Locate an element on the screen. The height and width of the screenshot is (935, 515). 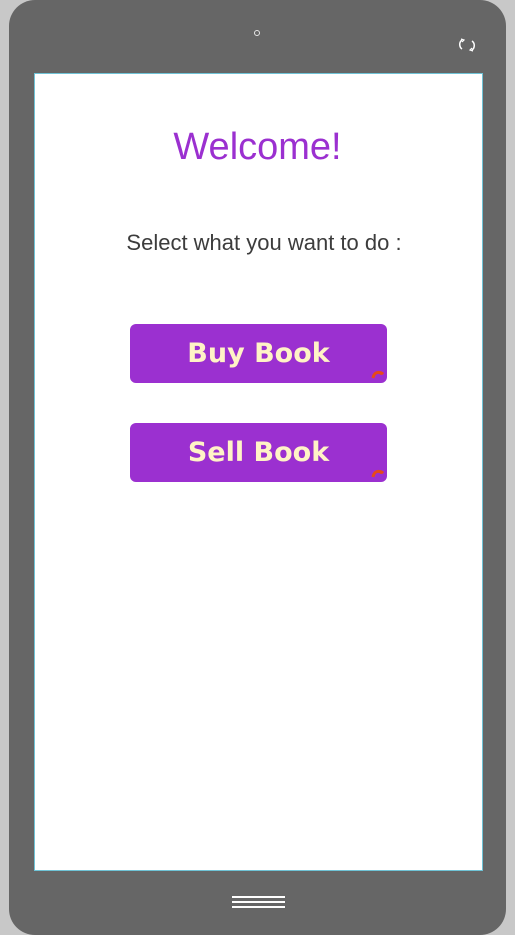
instruction-text: Select what you want to do : is located at coordinates (264, 242).